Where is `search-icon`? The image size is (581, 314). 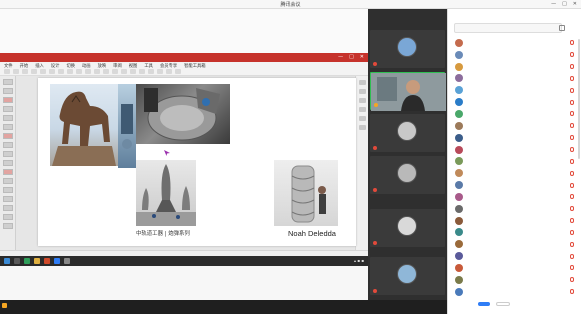 search-icon is located at coordinates (17, 261).